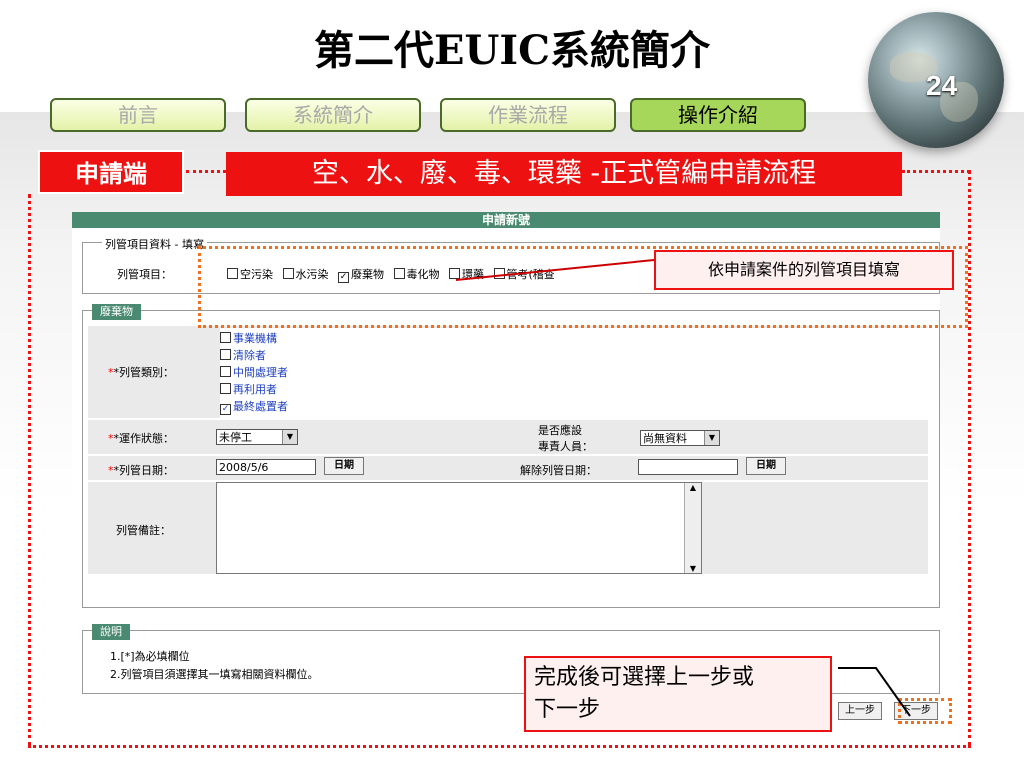  I want to click on note-line-1: 1.[*]為必填欄位, so click(150, 656).